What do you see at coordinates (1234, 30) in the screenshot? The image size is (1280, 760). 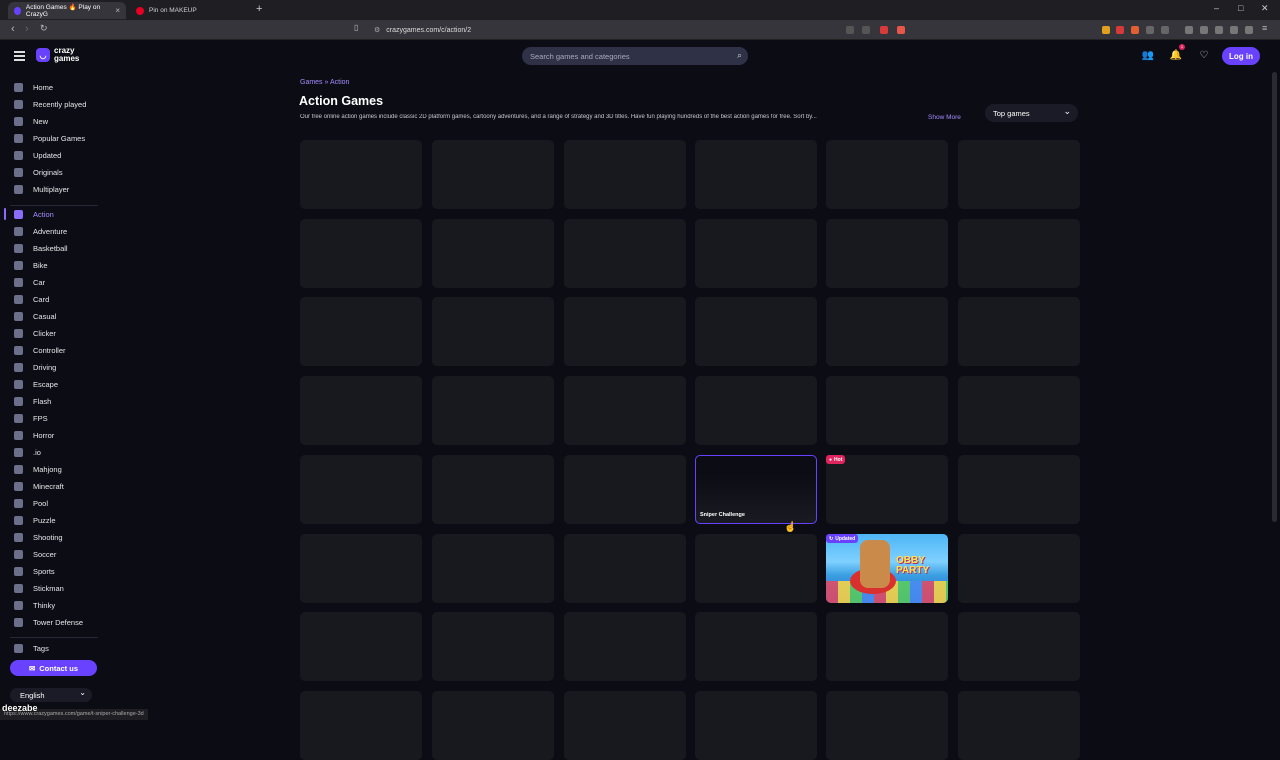 I see `download-icon` at bounding box center [1234, 30].